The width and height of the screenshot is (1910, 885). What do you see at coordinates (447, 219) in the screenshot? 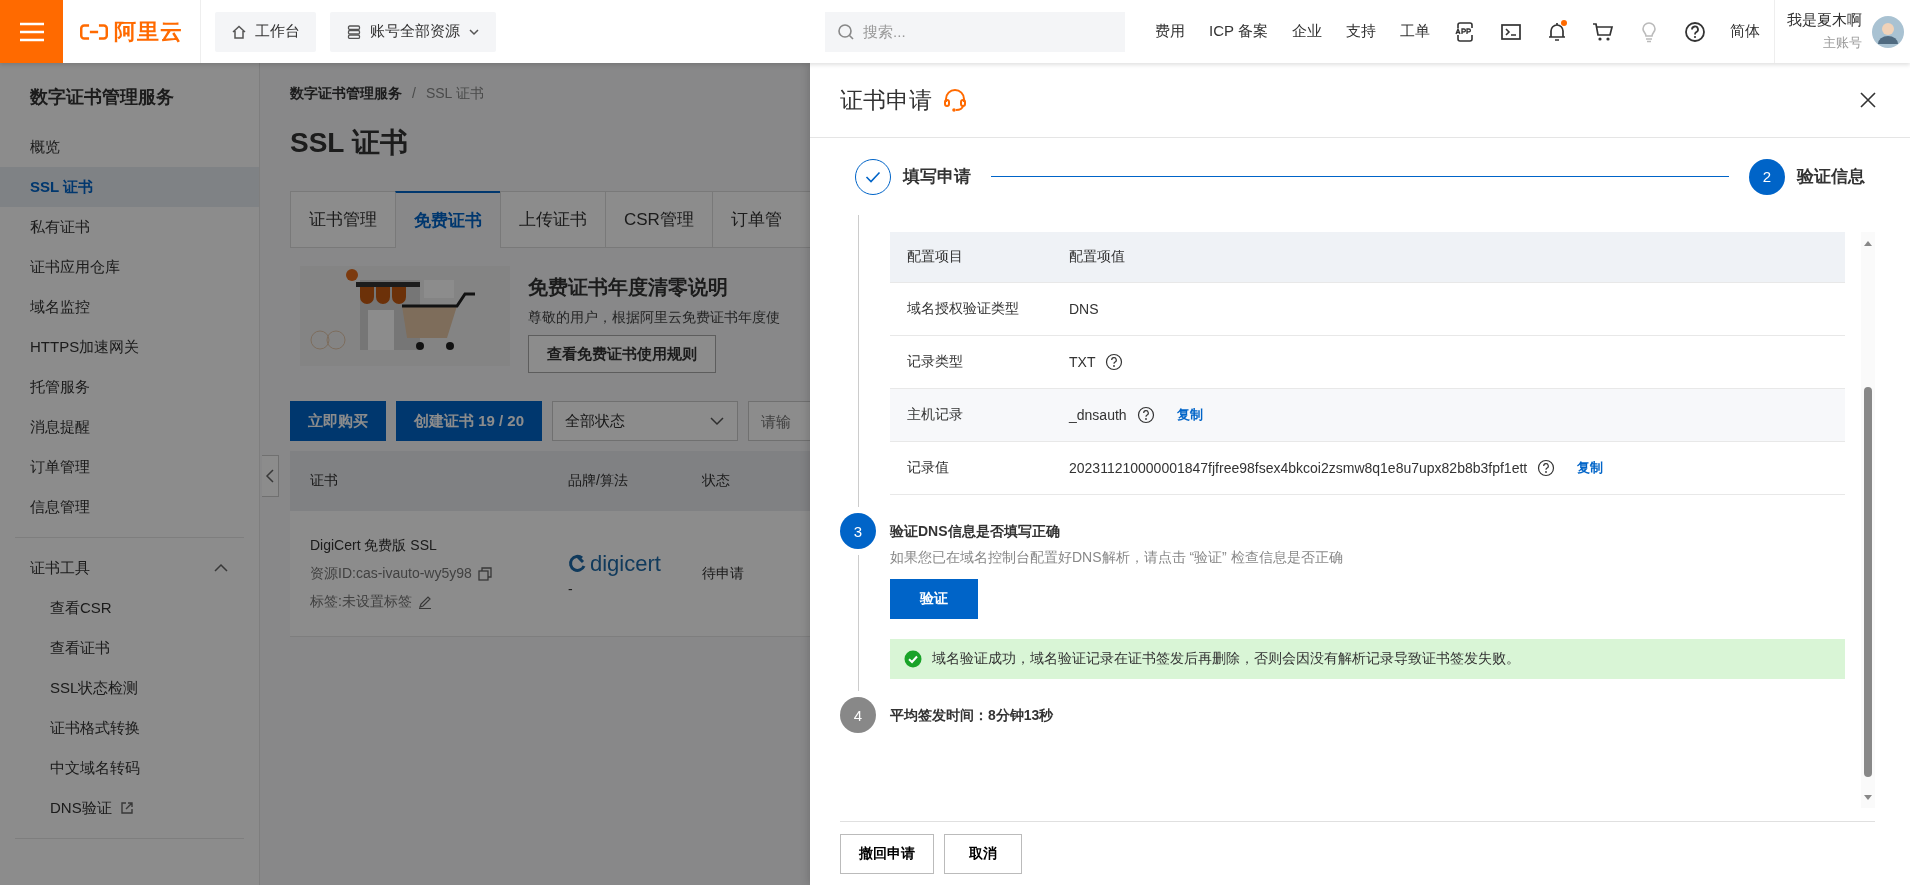
I see `tab: 免费证书` at bounding box center [447, 219].